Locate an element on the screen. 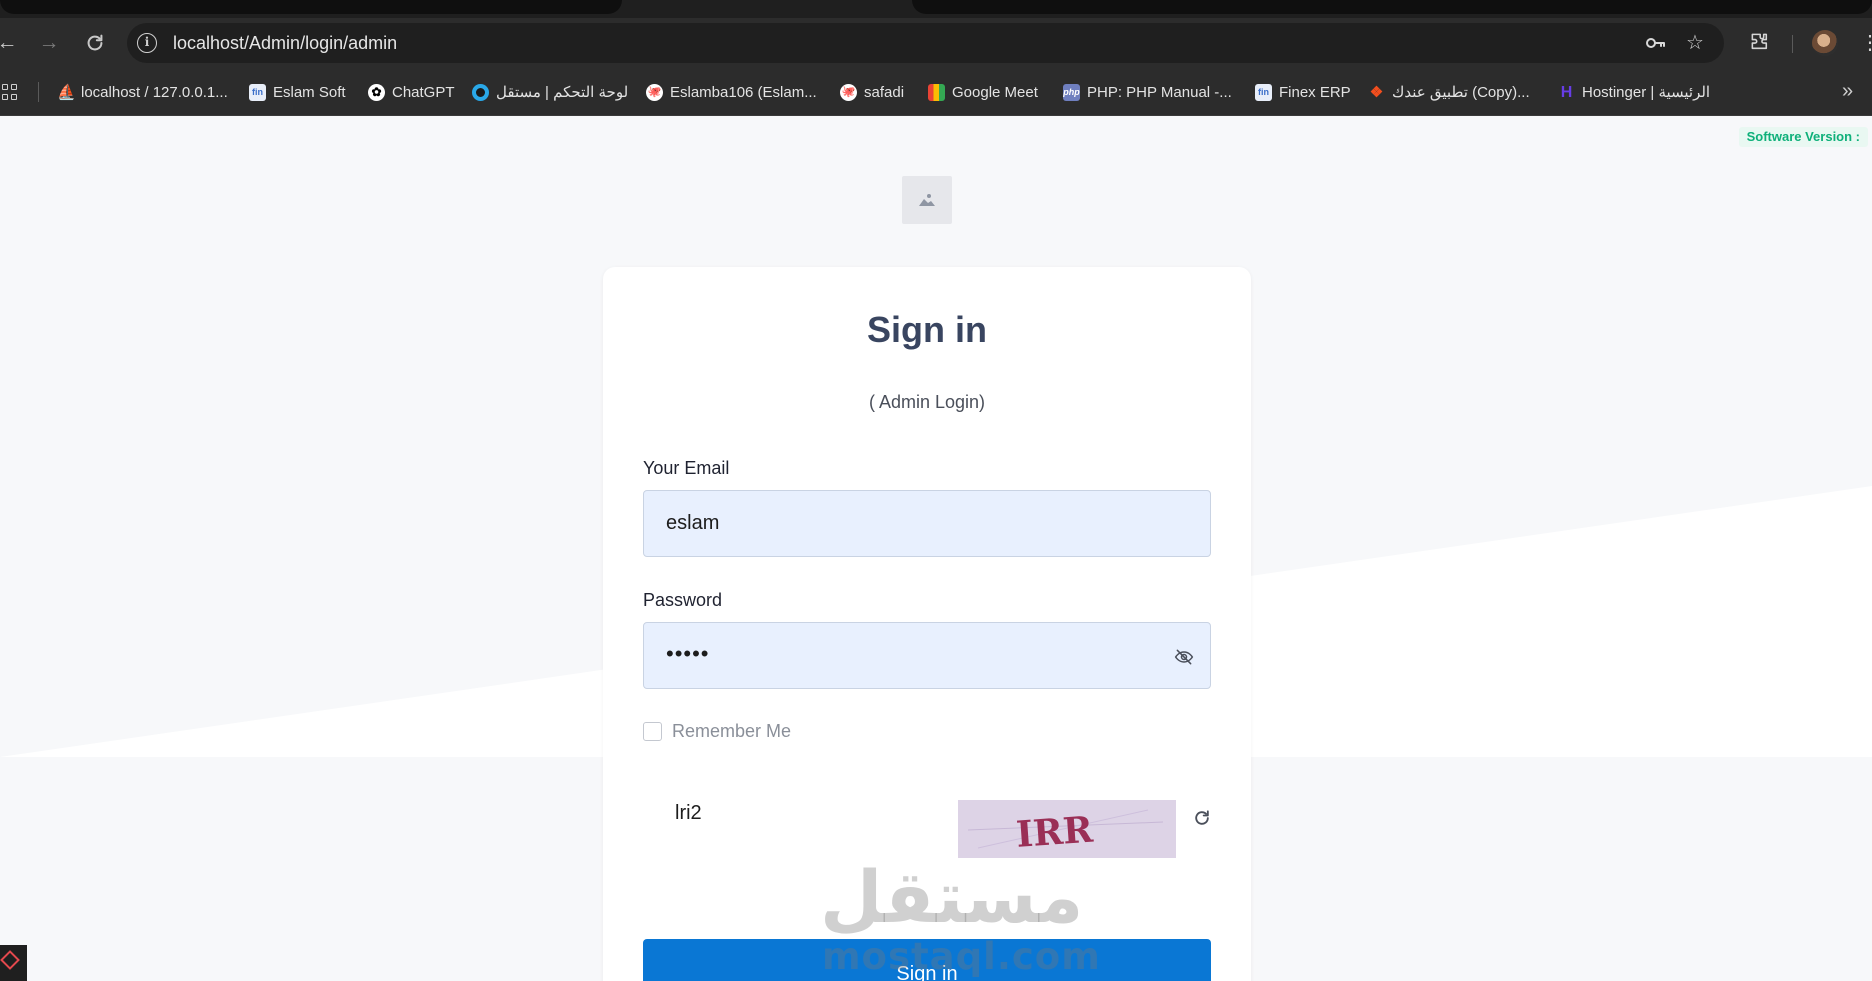  browser-toolbar: ← → i localhost/Admin/login/admin ☆ ⋮ is located at coordinates (936, 43).